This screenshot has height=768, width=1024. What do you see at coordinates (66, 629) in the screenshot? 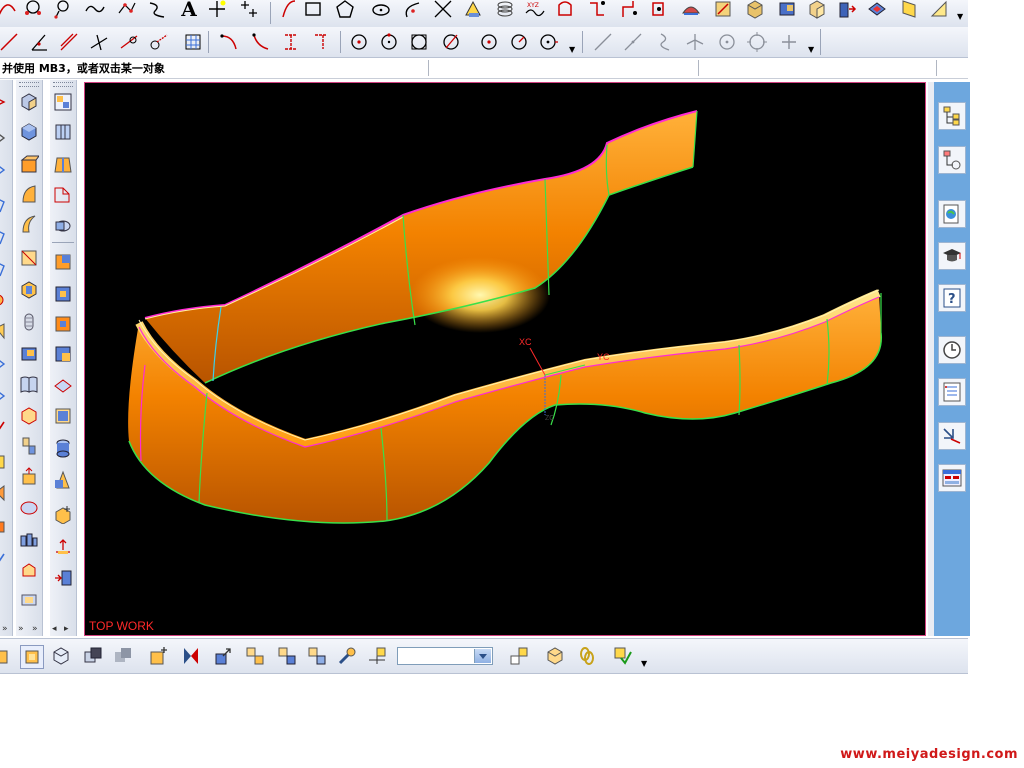
I see `chevron-down-icon: ▸` at bounding box center [66, 629].